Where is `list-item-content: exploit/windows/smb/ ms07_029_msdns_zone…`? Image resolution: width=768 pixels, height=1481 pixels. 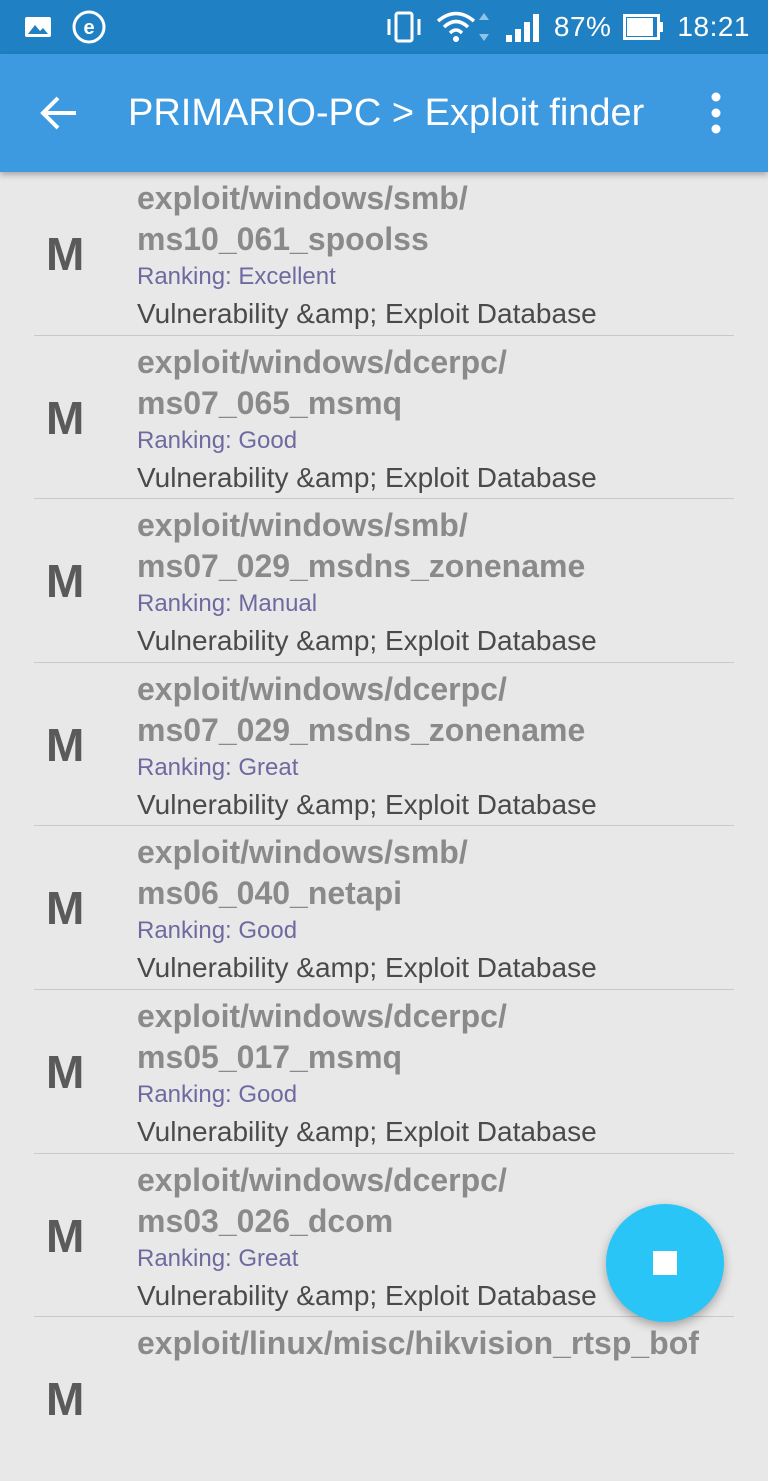
list-item-content: exploit/windows/smb/ ms07_029_msdns_zone… is located at coordinates (437, 583).